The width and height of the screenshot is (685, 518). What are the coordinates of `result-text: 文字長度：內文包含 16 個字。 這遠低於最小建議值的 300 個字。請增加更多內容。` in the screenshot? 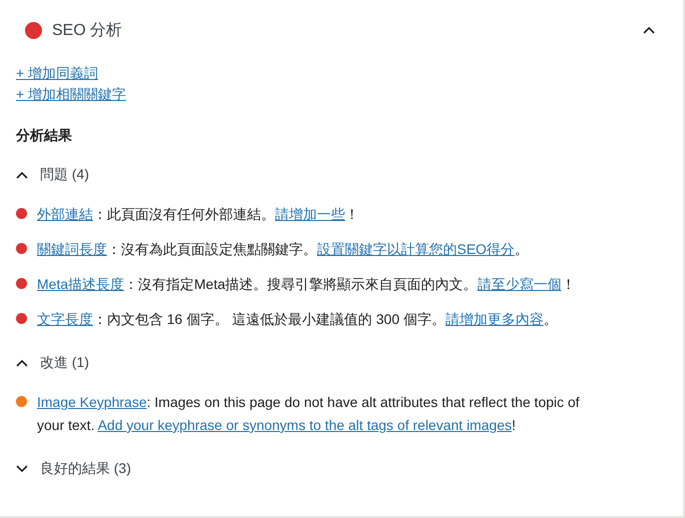 It's located at (297, 319).